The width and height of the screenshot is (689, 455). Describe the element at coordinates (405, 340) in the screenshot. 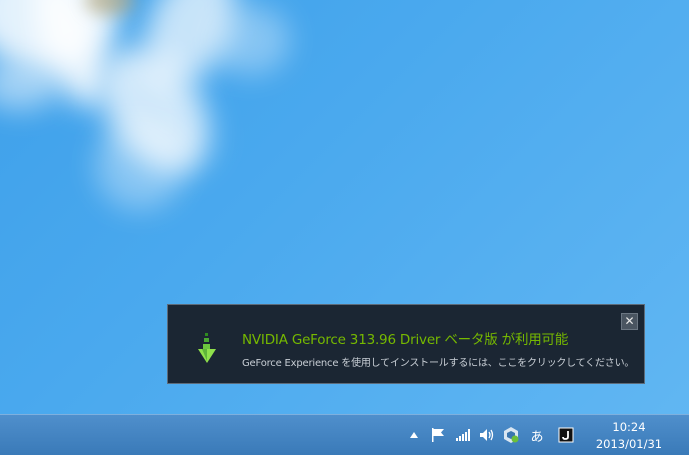

I see `notification-title: NVIDIA GeForce 313.96 Driver ベータ版 が利用可能` at that location.